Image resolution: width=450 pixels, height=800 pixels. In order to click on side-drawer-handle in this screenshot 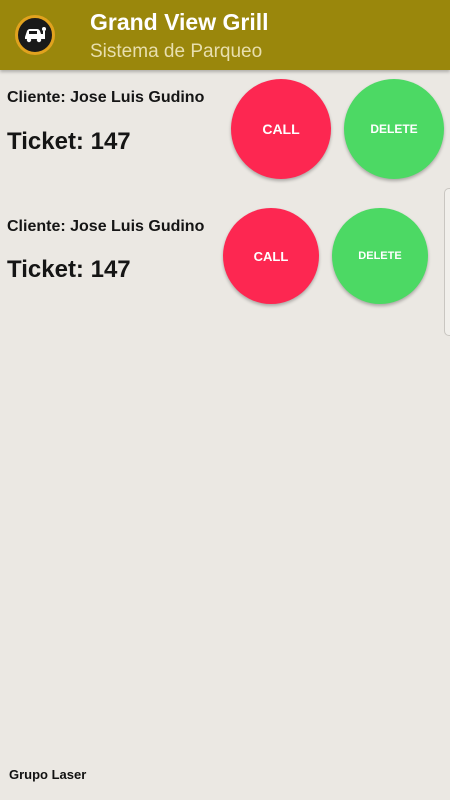, I will do `click(447, 262)`.